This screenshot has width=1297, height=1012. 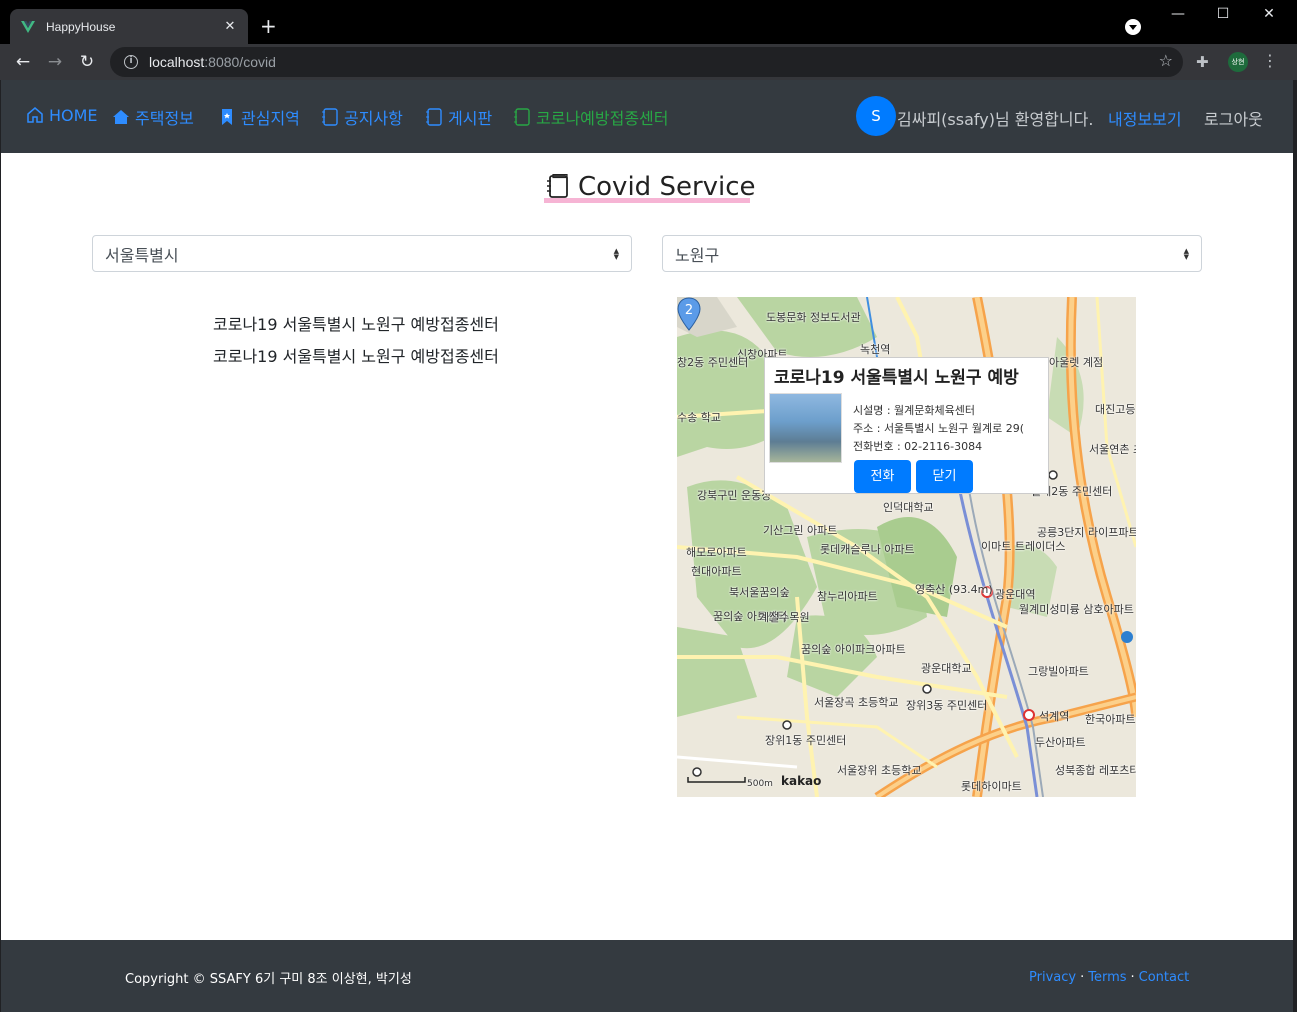 I want to click on call-button: 전화, so click(x=882, y=476).